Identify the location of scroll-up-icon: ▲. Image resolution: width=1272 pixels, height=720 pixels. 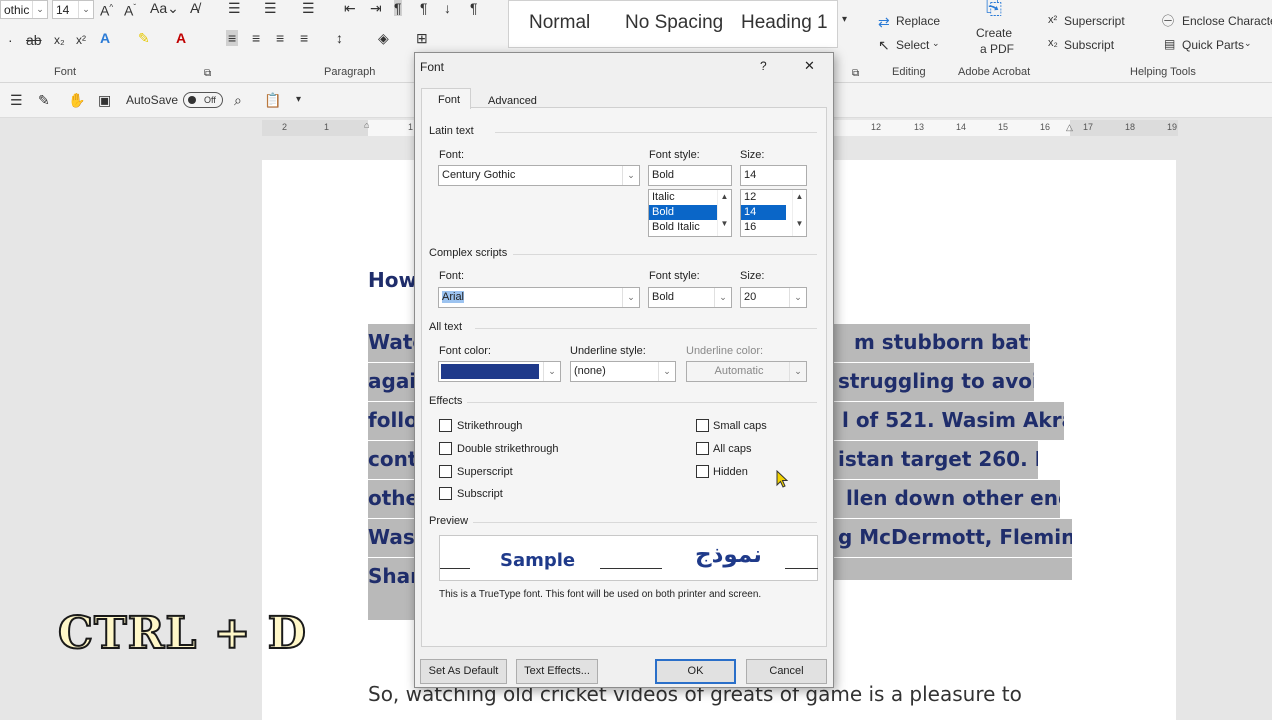
(799, 196).